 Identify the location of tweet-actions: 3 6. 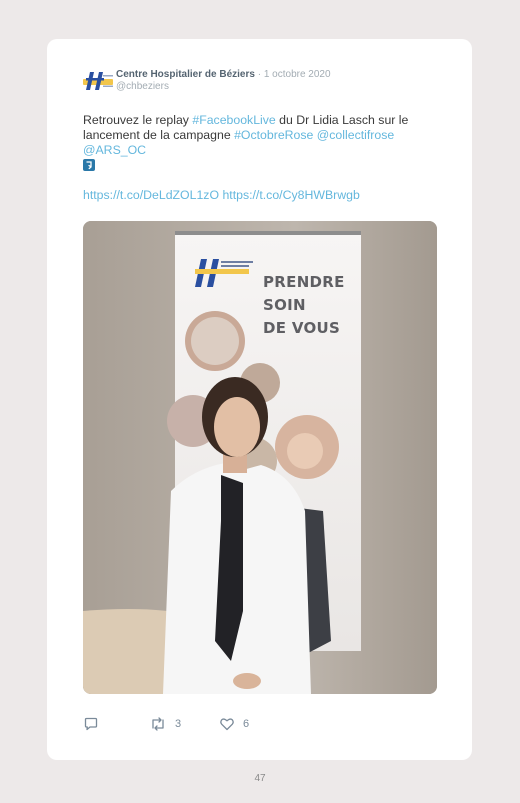
(233, 724).